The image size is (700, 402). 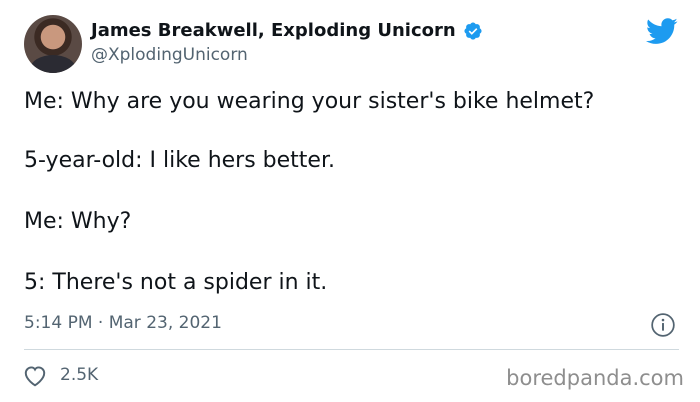 What do you see at coordinates (169, 55) in the screenshot?
I see `author-handle: @XplodingUnicorn` at bounding box center [169, 55].